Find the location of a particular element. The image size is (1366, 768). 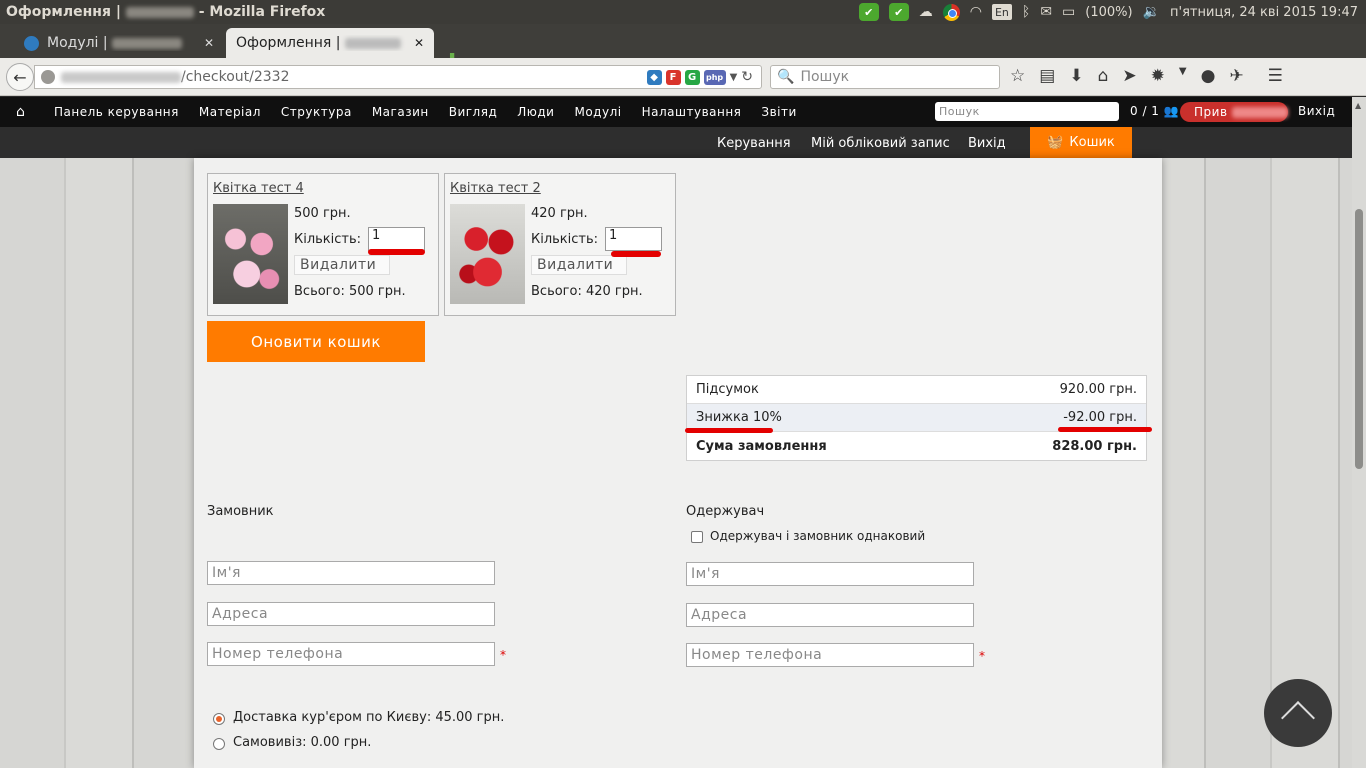

menu-account-link: Мій обліковий запис is located at coordinates (880, 143).